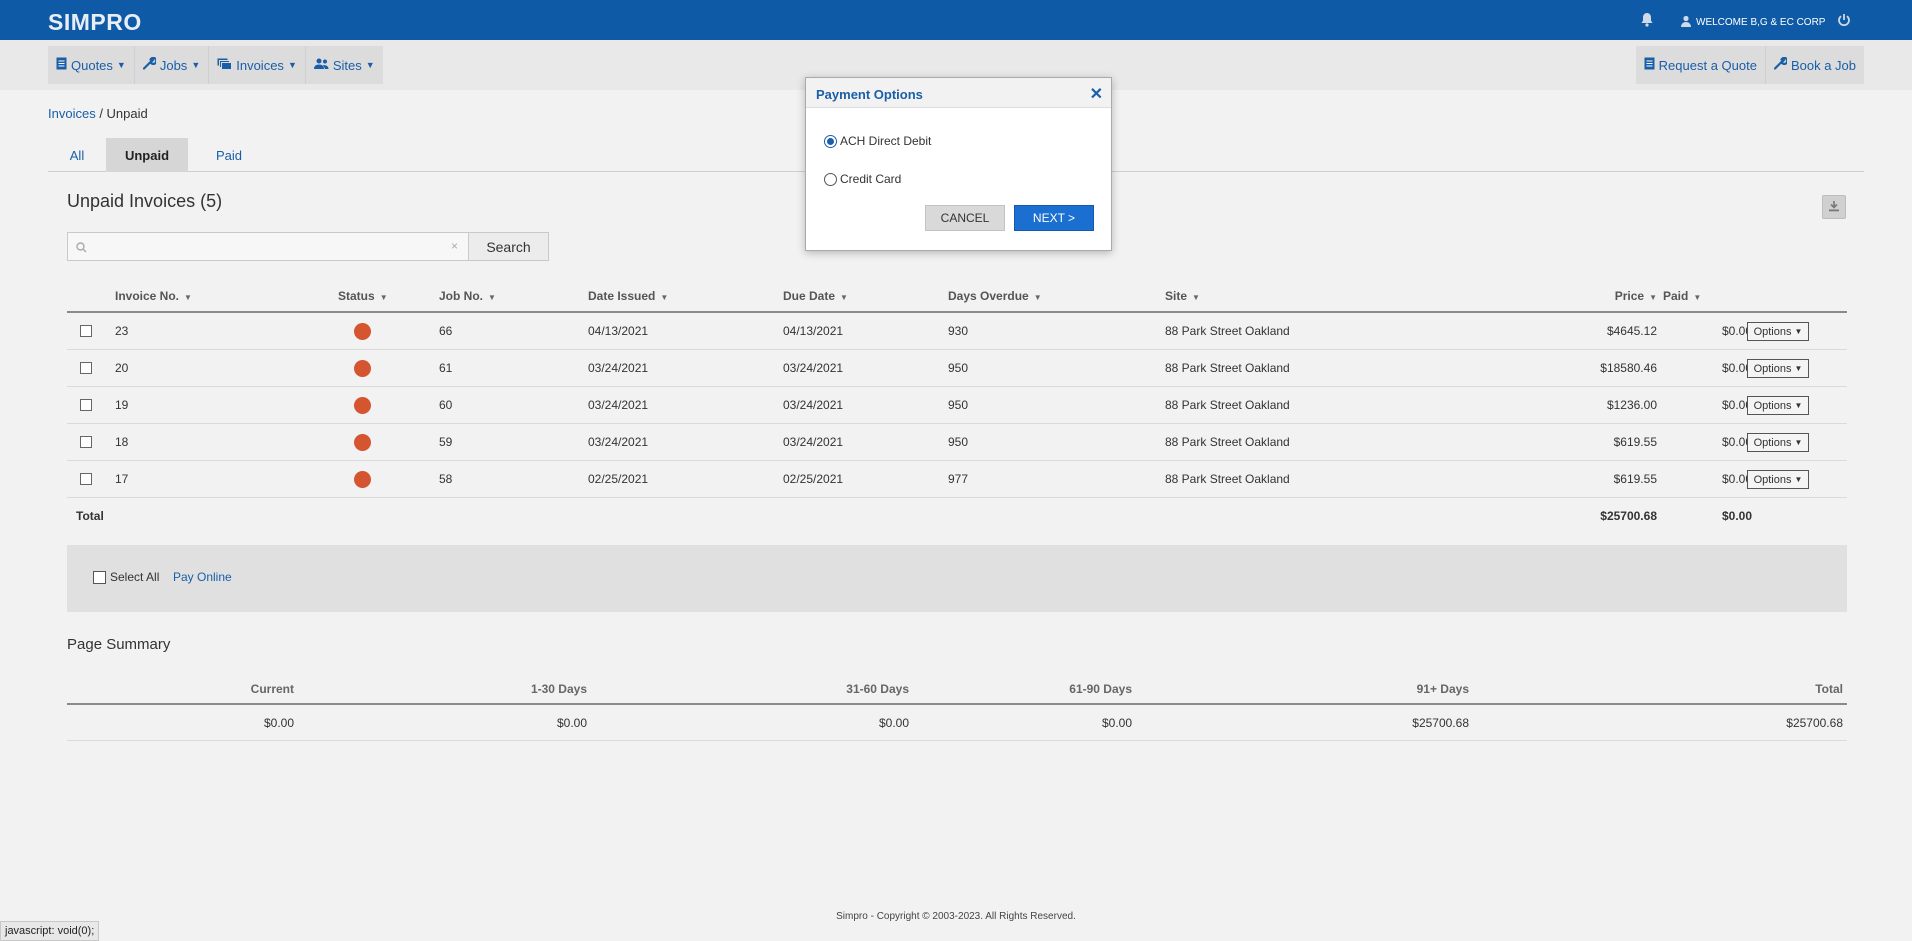  I want to click on col-date-issued: Date Issued ▼, so click(628, 296).